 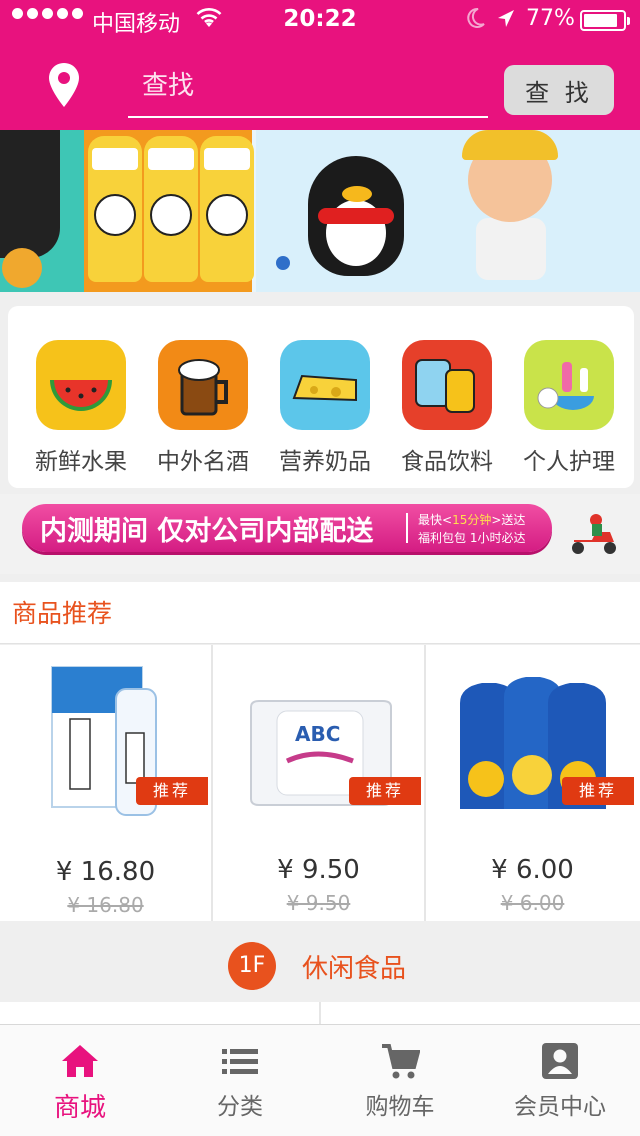 What do you see at coordinates (560, 1107) in the screenshot?
I see `tab-label: 会员中心` at bounding box center [560, 1107].